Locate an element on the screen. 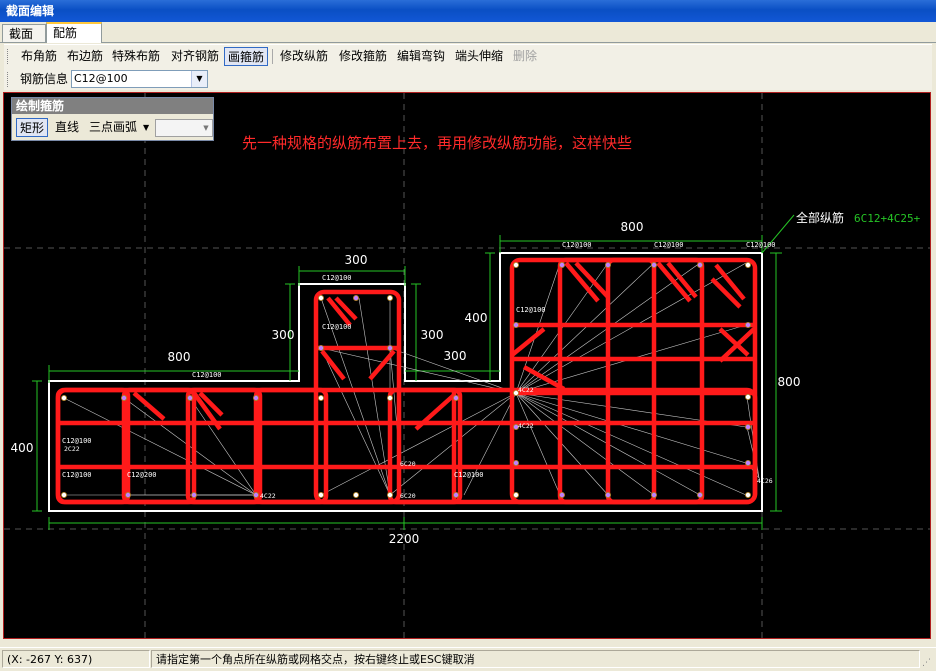 This screenshot has height=671, width=936. arc-options-combo: ▼ is located at coordinates (184, 128).